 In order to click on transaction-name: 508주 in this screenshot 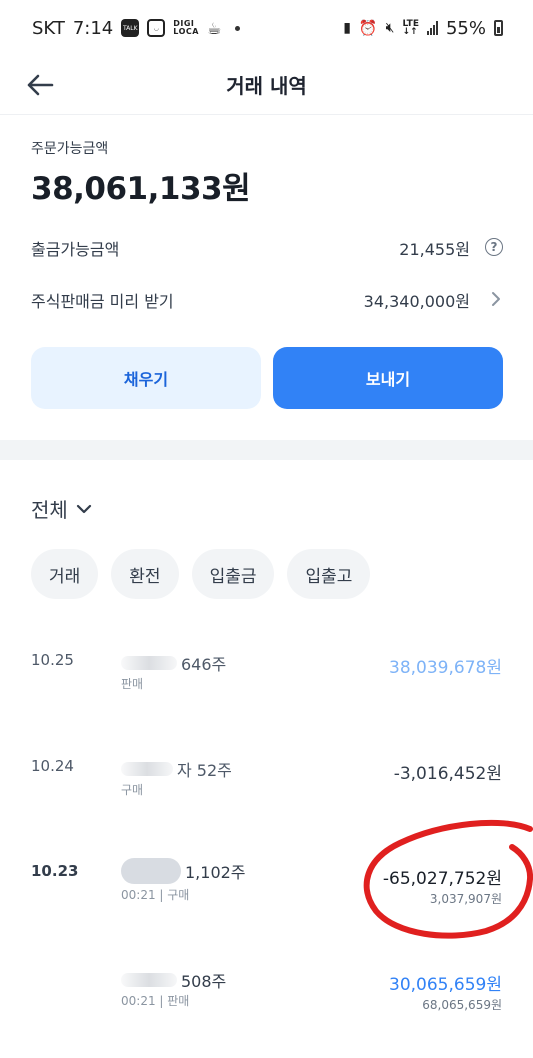, I will do `click(173, 980)`.